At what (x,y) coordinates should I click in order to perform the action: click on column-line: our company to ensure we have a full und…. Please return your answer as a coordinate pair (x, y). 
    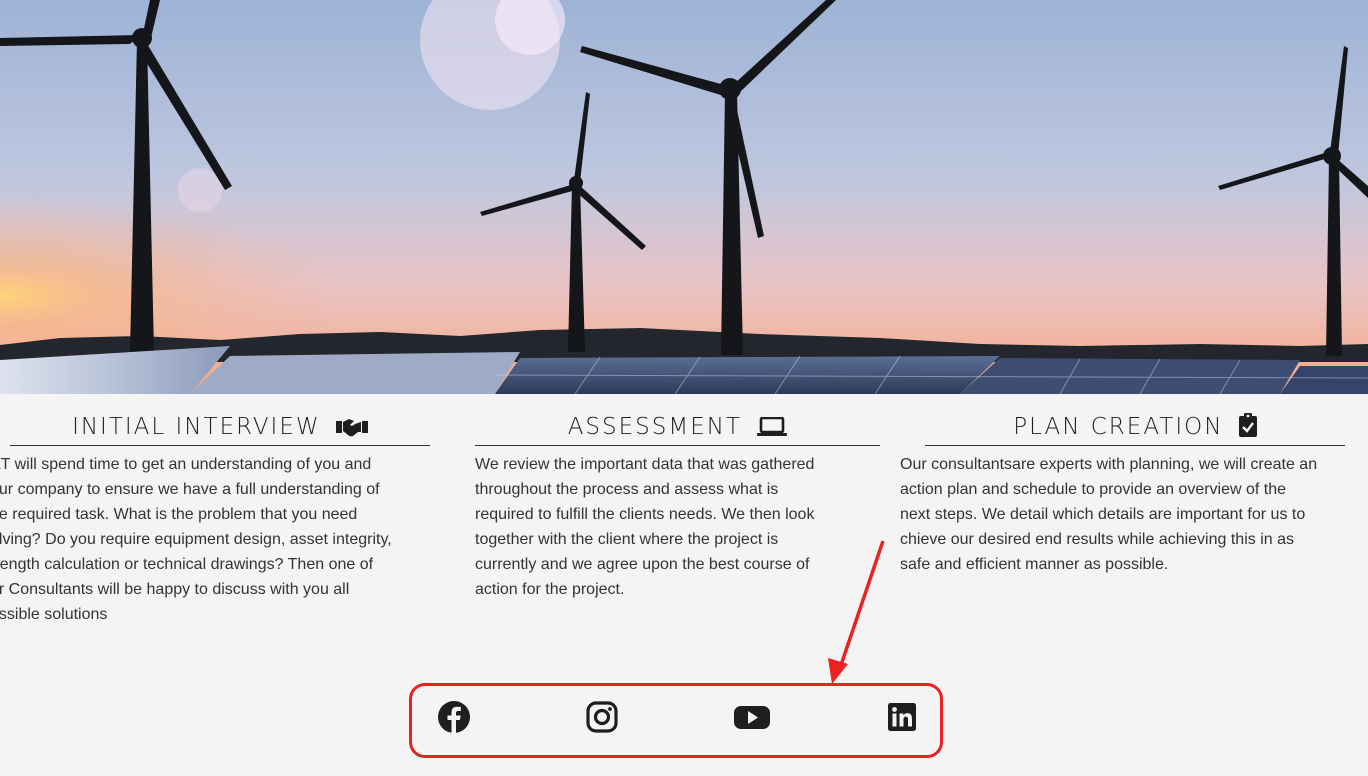
    Looking at the image, I should click on (190, 489).